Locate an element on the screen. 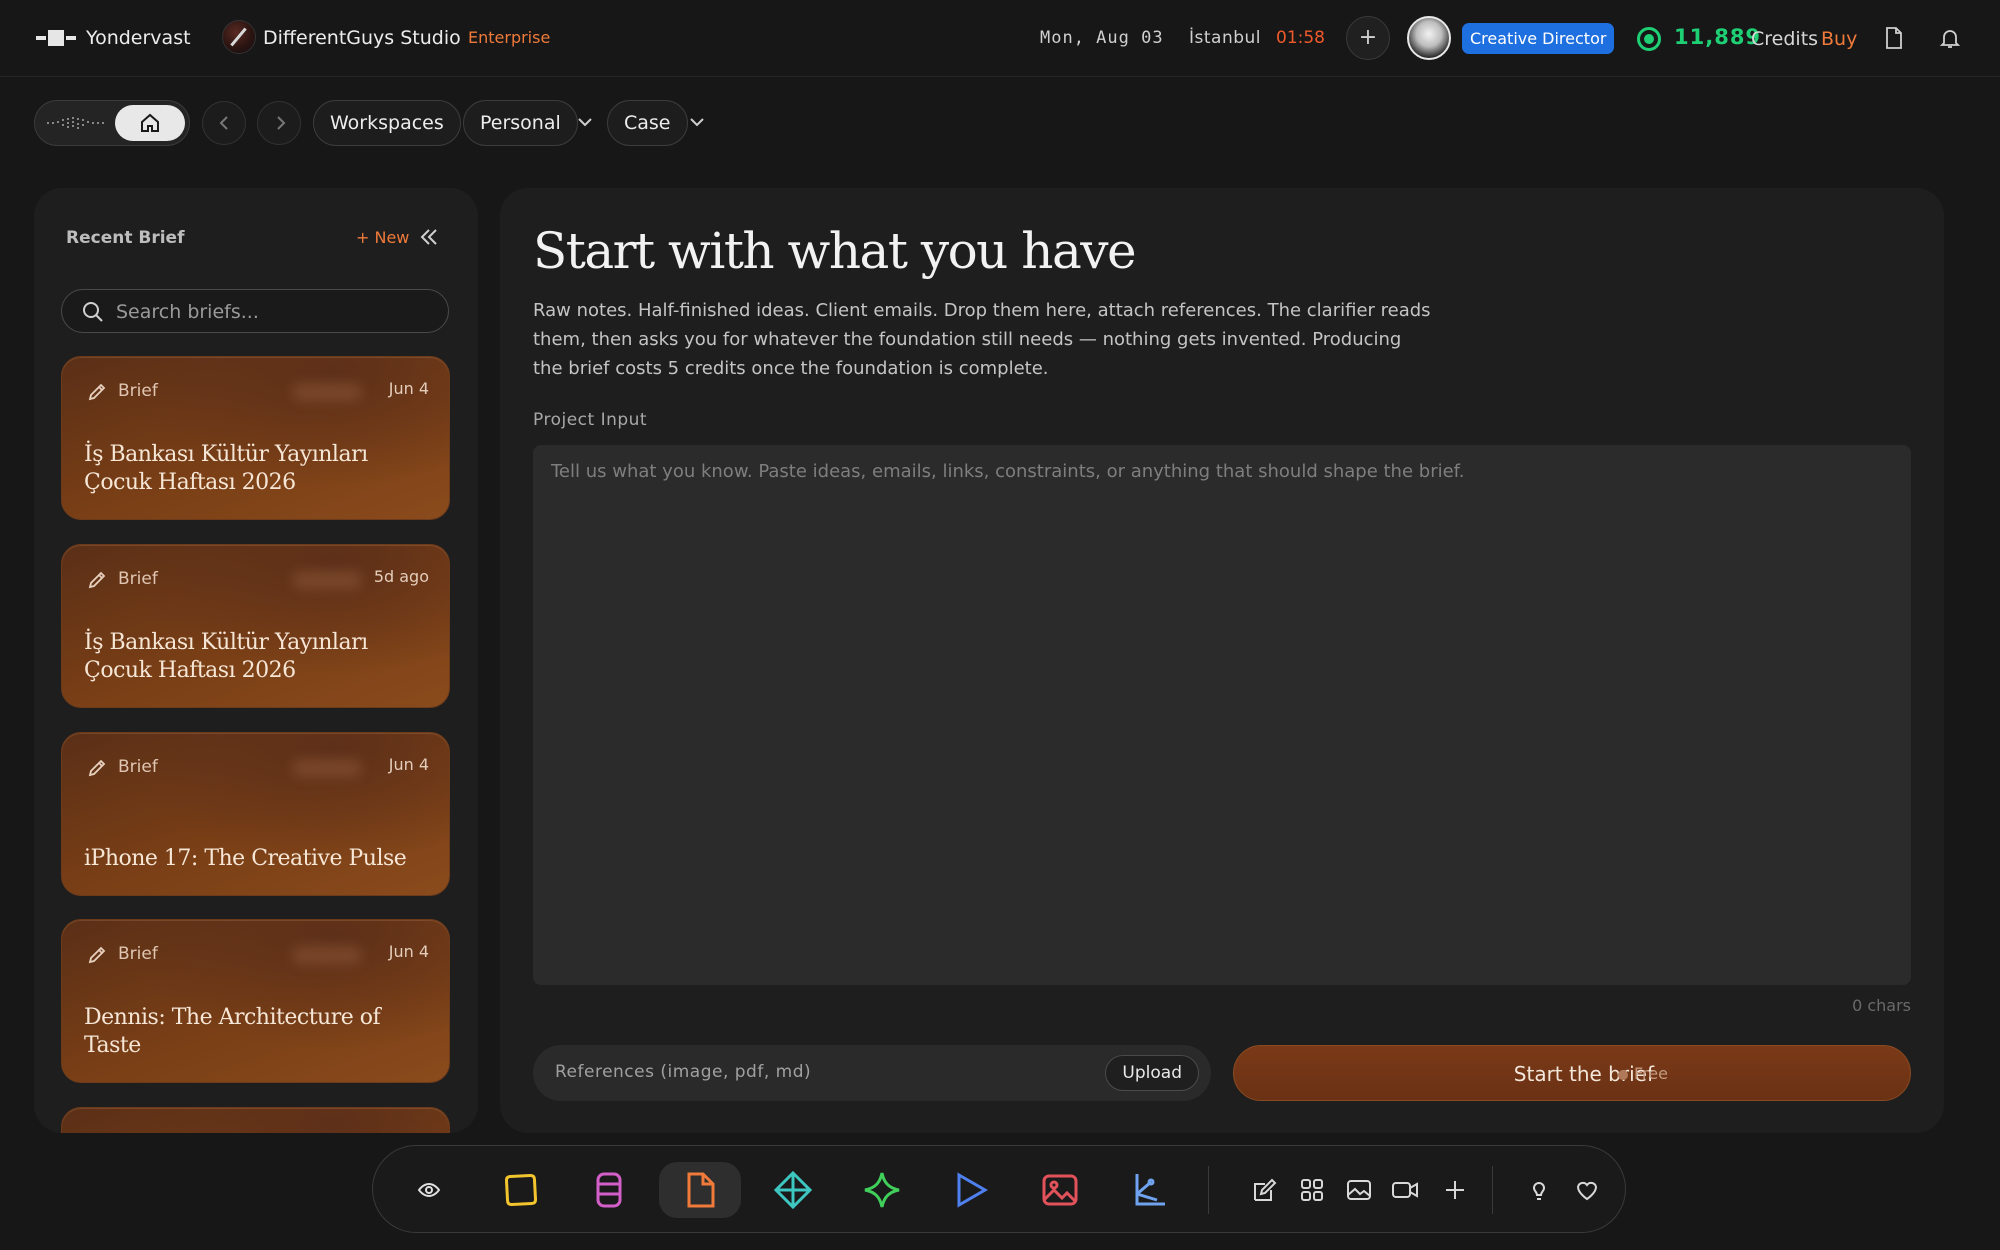  search-icon is located at coordinates (93, 312).